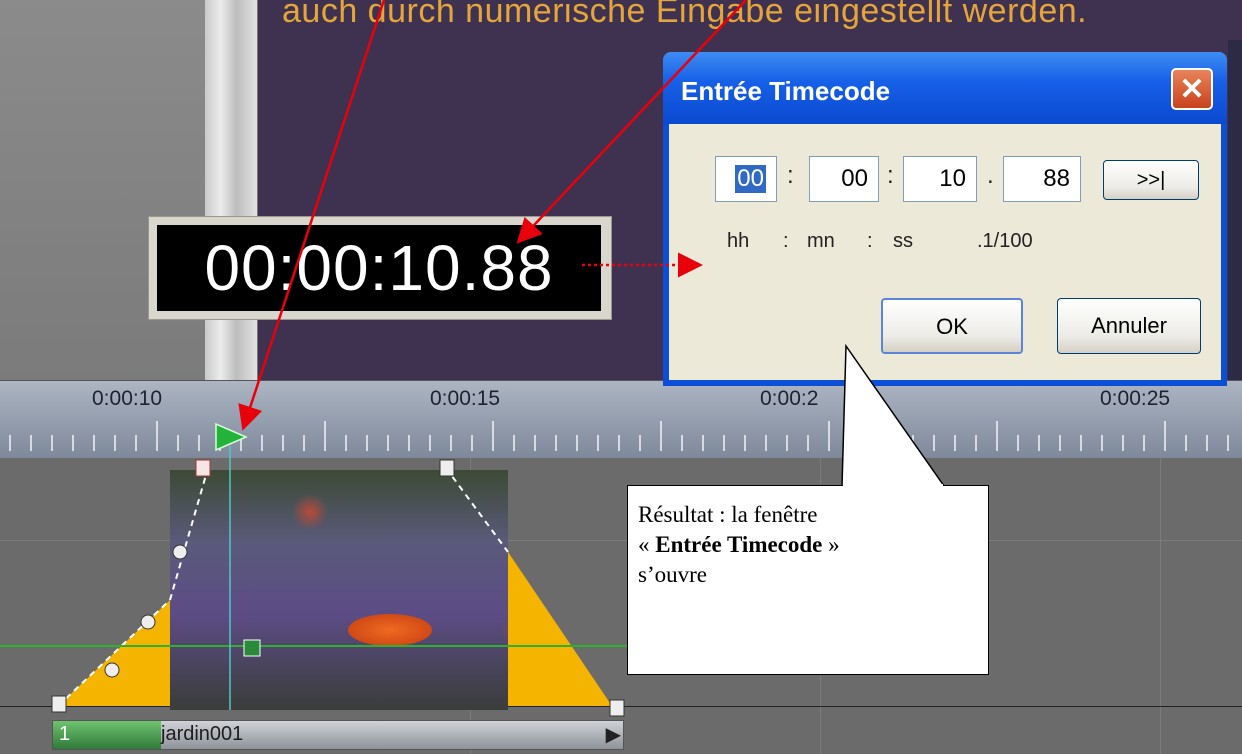  What do you see at coordinates (465, 398) in the screenshot?
I see `ruler-label: 0:00:15` at bounding box center [465, 398].